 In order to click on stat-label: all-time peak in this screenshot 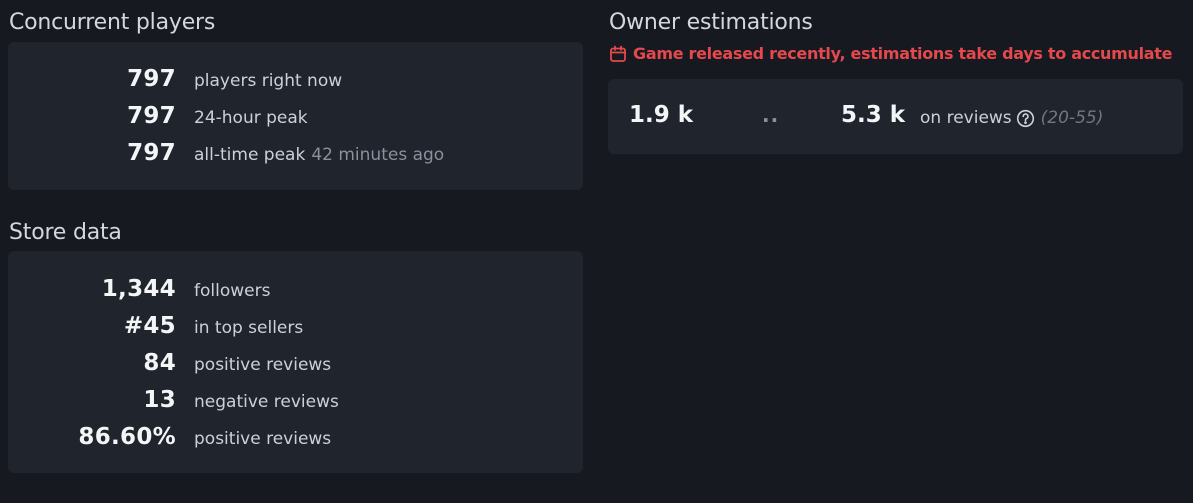, I will do `click(250, 155)`.